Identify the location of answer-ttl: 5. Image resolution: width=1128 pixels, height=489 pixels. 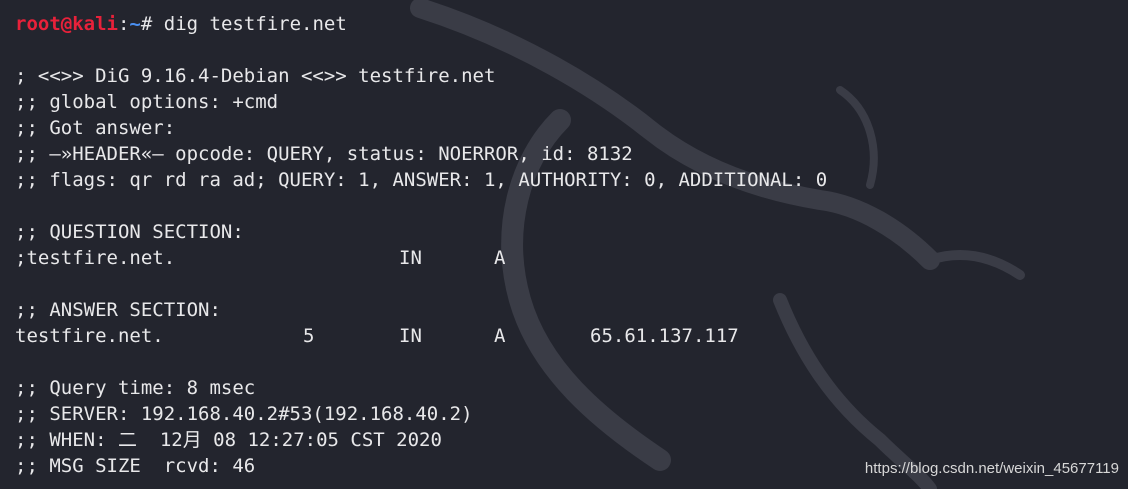
(309, 336).